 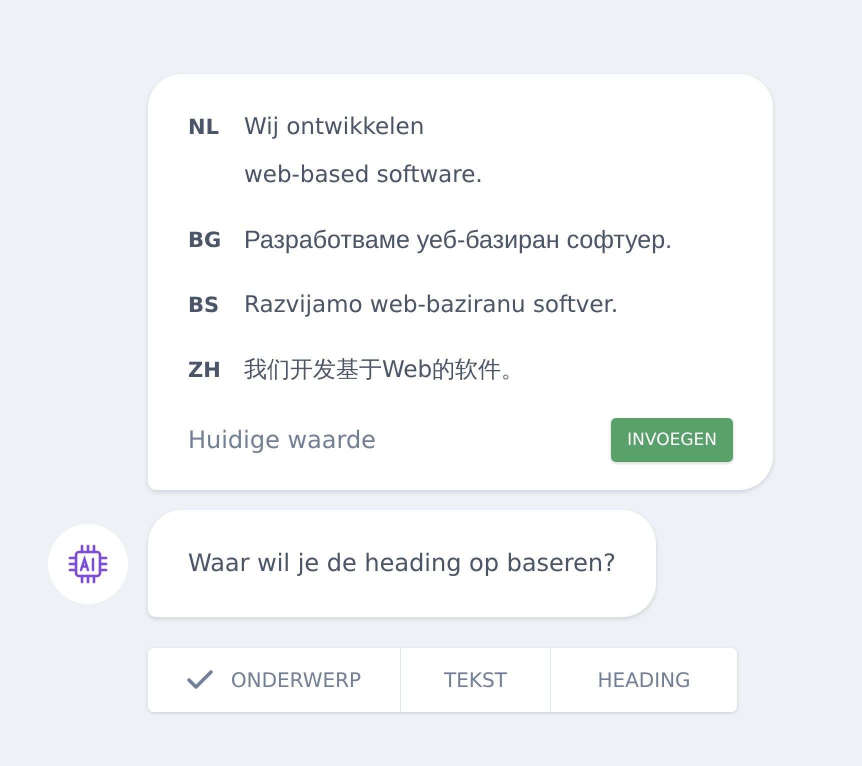 I want to click on option-button: HEADING, so click(x=643, y=680).